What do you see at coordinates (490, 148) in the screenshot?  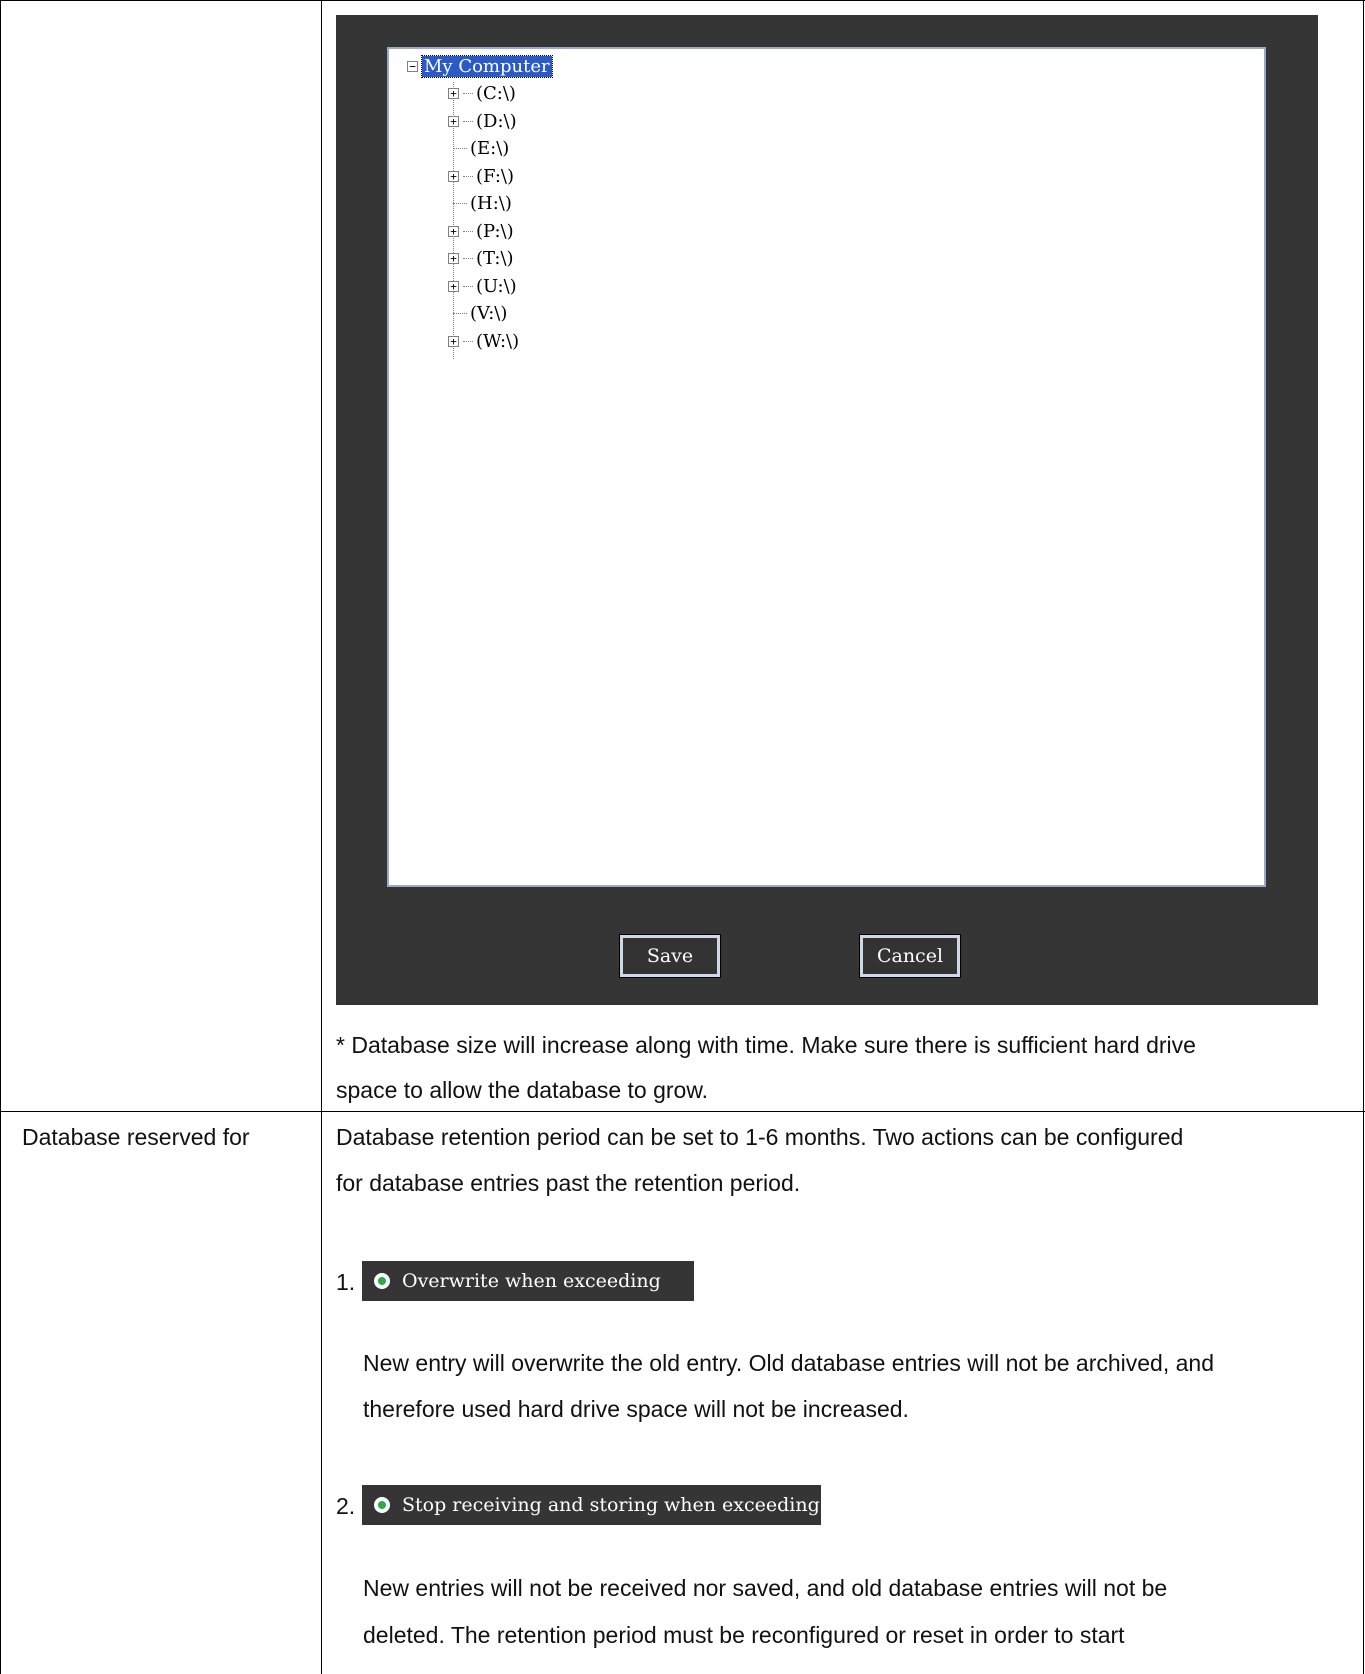 I see `tree-drive-label: (E:\)` at bounding box center [490, 148].